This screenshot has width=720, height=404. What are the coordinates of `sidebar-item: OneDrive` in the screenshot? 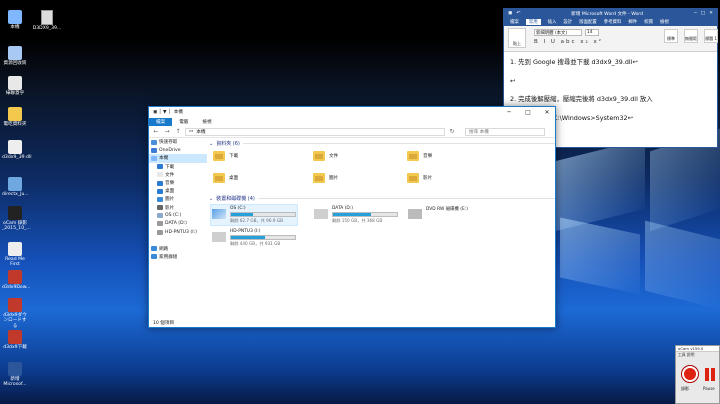 It's located at (178, 150).